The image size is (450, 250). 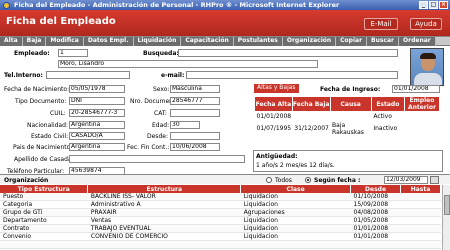 What do you see at coordinates (88, 75) in the screenshot?
I see `tel-interno-field` at bounding box center [88, 75].